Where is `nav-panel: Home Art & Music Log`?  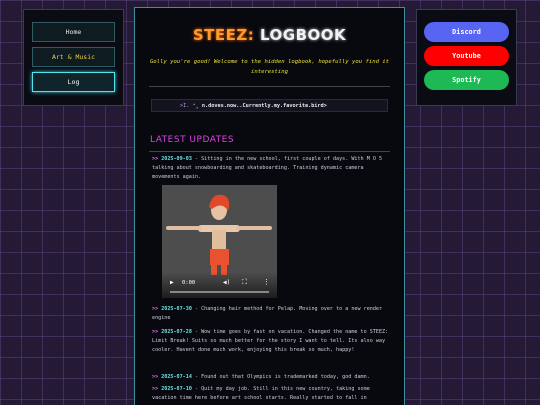 nav-panel: Home Art & Music Log is located at coordinates (73, 57).